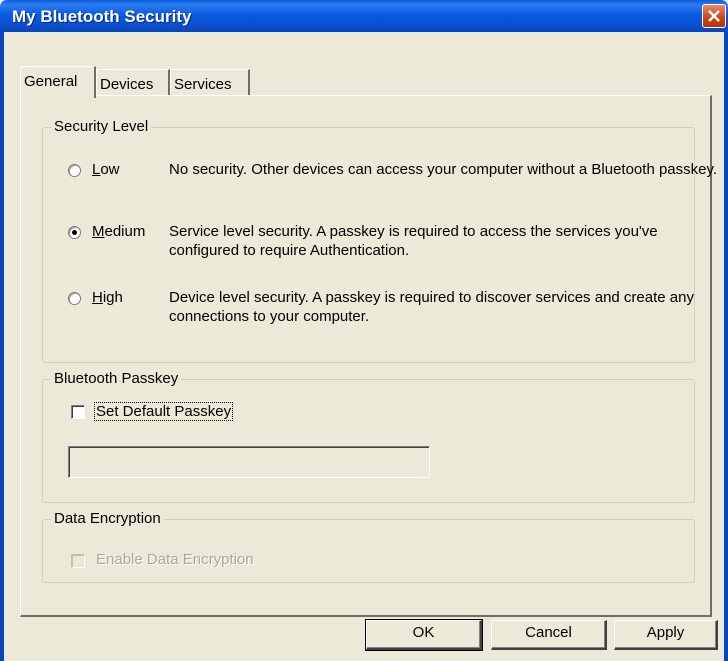  I want to click on radio-low-label: Low, so click(106, 169).